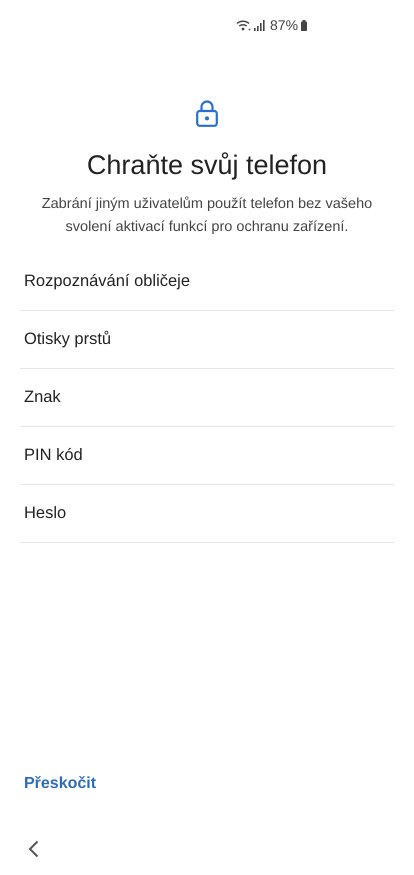  Describe the element at coordinates (259, 25) in the screenshot. I see `signal-icon` at that location.